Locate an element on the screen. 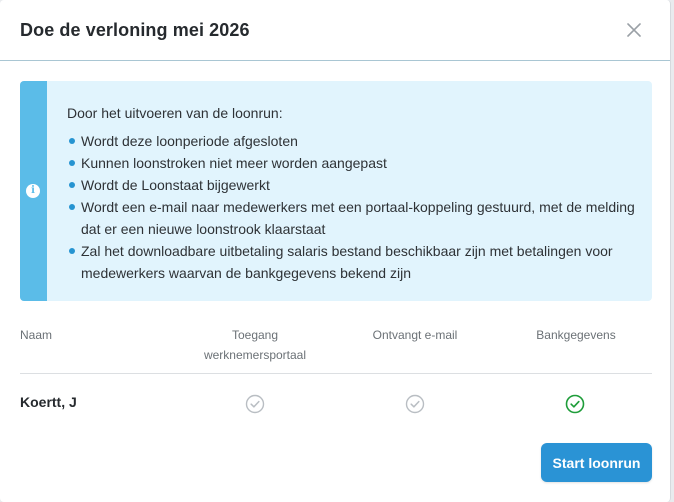  start-loonrun-button: Start loonrun is located at coordinates (596, 462).